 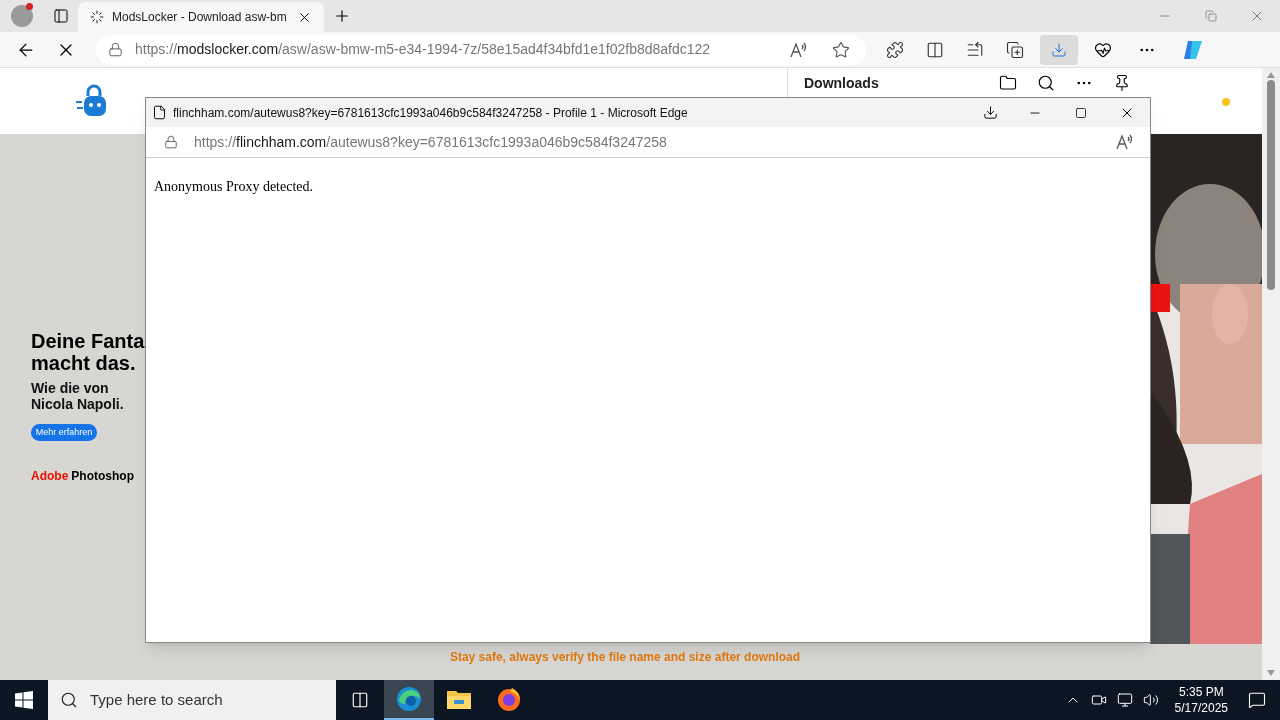 What do you see at coordinates (78, 396) in the screenshot?
I see `ad-subline: Wie die von Nicola Napoli.` at bounding box center [78, 396].